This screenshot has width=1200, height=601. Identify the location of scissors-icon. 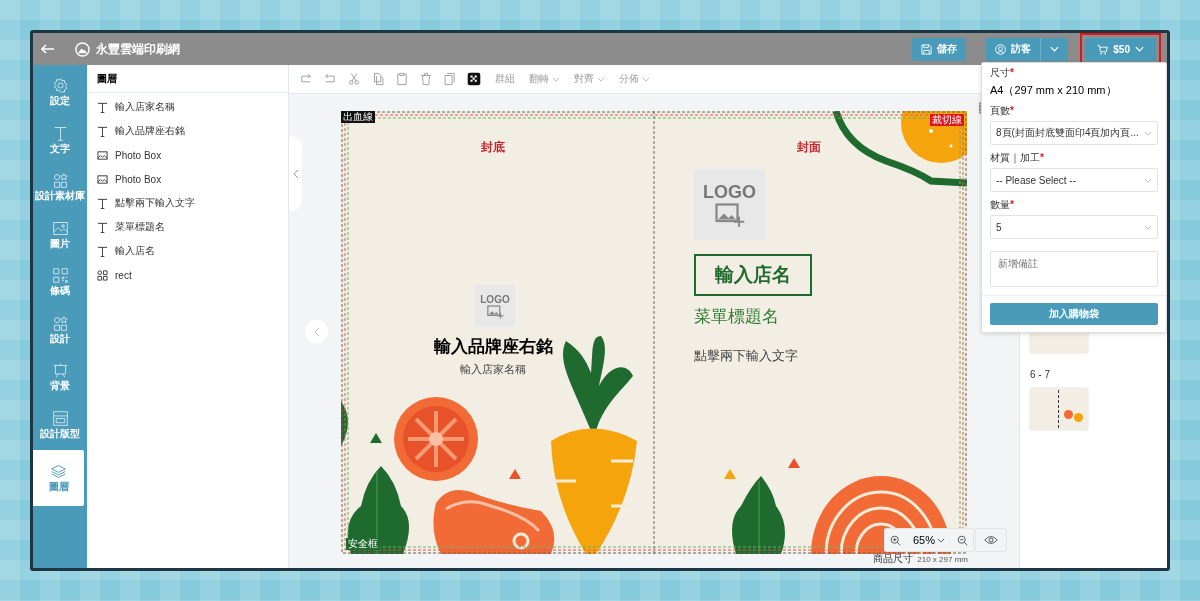
(354, 79).